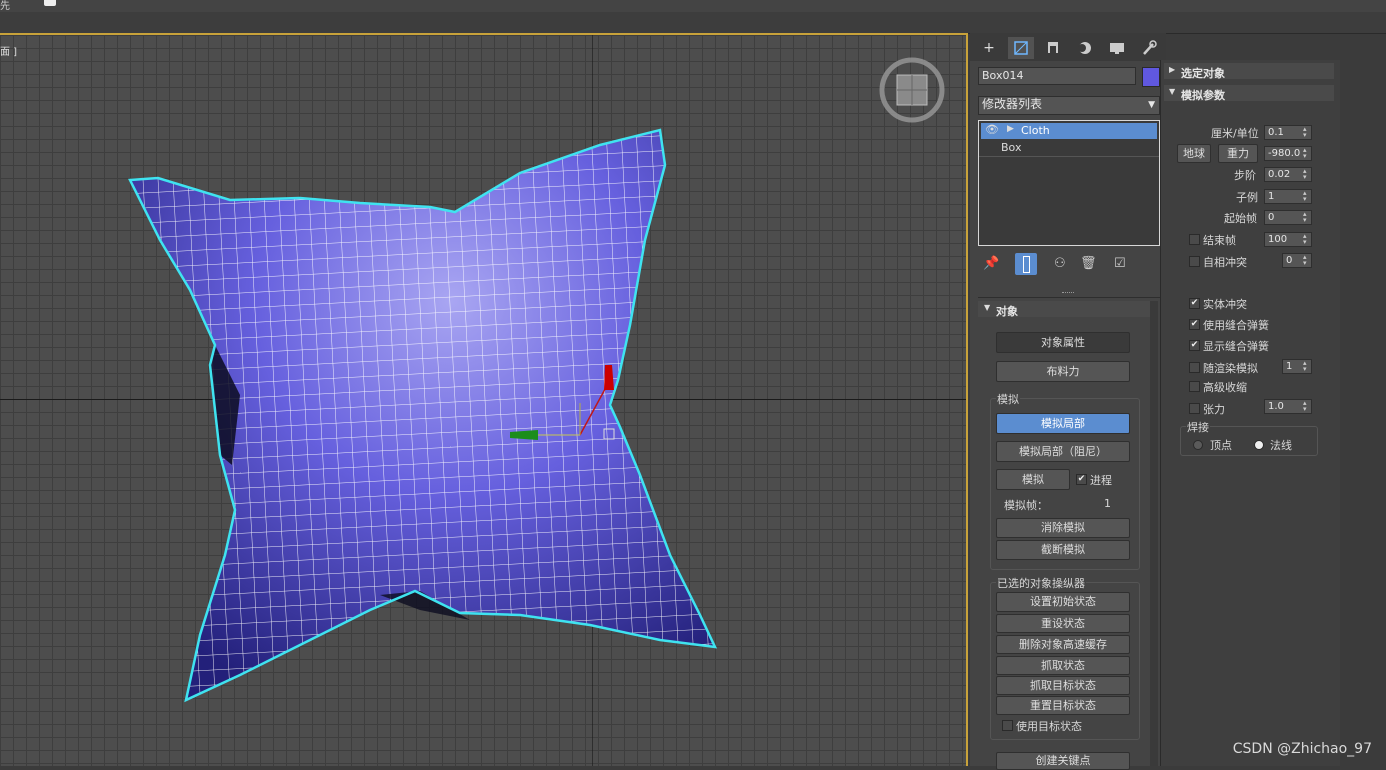  What do you see at coordinates (1007, 311) in the screenshot?
I see `rollout-title: 对象` at bounding box center [1007, 311].